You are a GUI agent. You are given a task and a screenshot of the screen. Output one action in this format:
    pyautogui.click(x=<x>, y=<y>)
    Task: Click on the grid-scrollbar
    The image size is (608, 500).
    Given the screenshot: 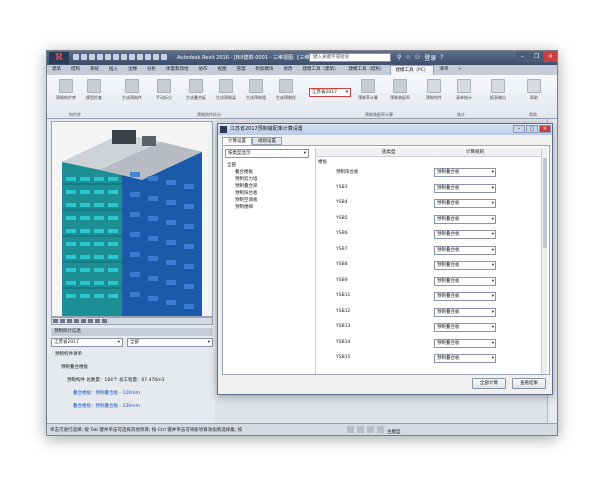 What is the action you would take?
    pyautogui.click(x=544, y=261)
    